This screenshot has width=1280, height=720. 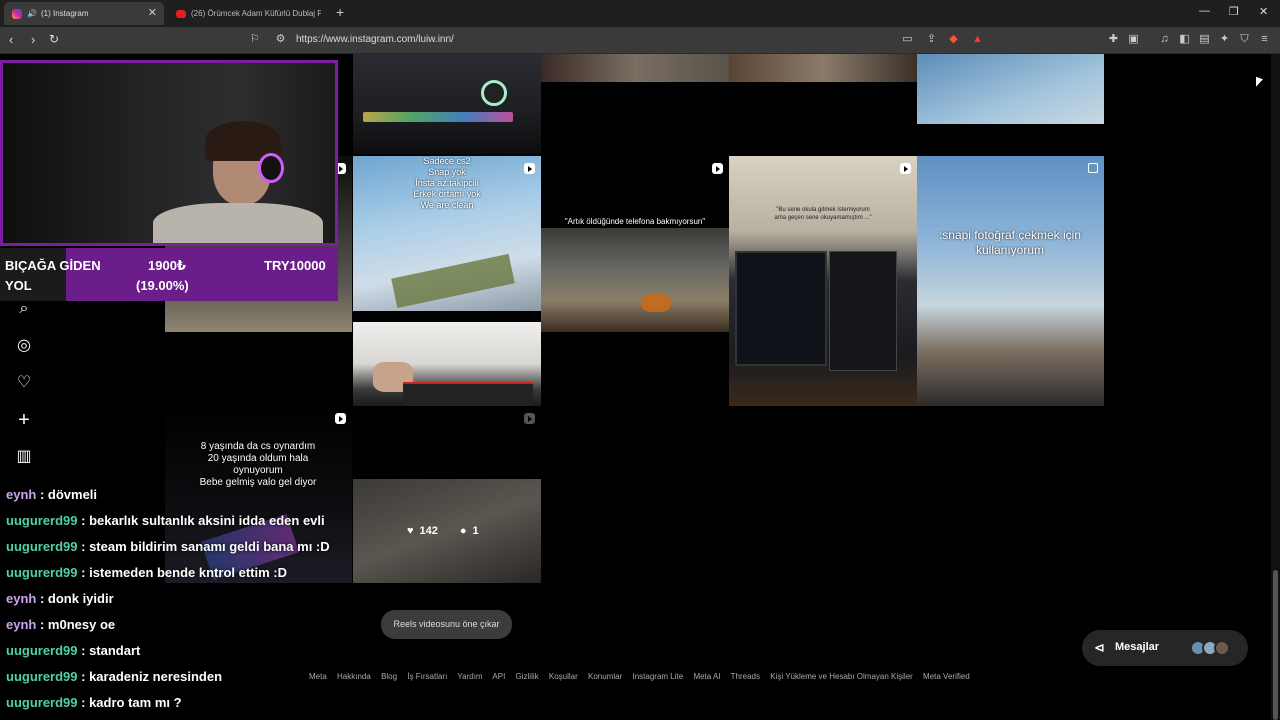 I want to click on carousel-icon, so click(x=1093, y=168).